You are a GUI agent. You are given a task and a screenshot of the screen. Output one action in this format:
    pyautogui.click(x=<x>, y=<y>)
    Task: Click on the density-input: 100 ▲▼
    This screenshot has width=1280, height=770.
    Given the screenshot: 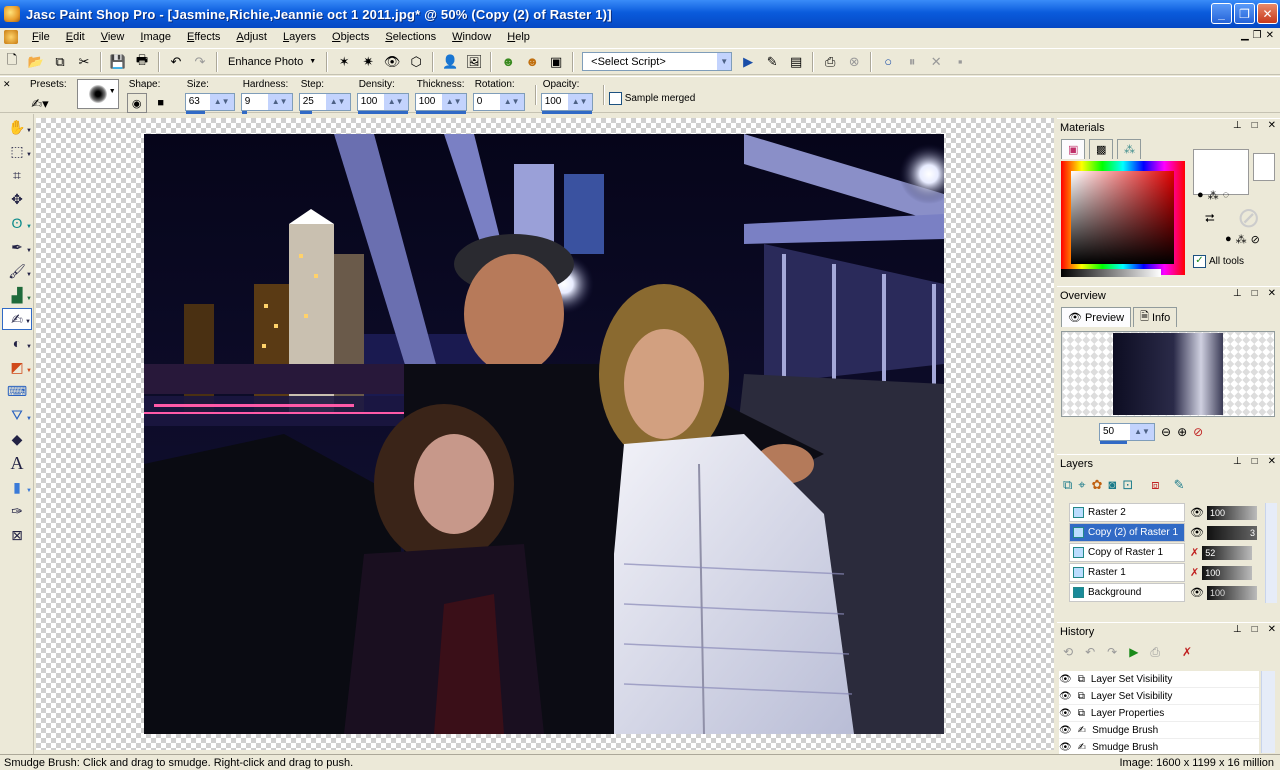 What is the action you would take?
    pyautogui.click(x=382, y=103)
    